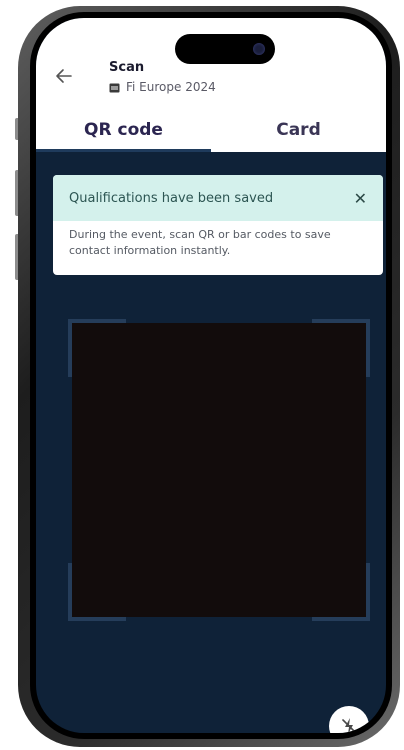 The image size is (404, 750). What do you see at coordinates (360, 198) in the screenshot?
I see `close-icon: ✕` at bounding box center [360, 198].